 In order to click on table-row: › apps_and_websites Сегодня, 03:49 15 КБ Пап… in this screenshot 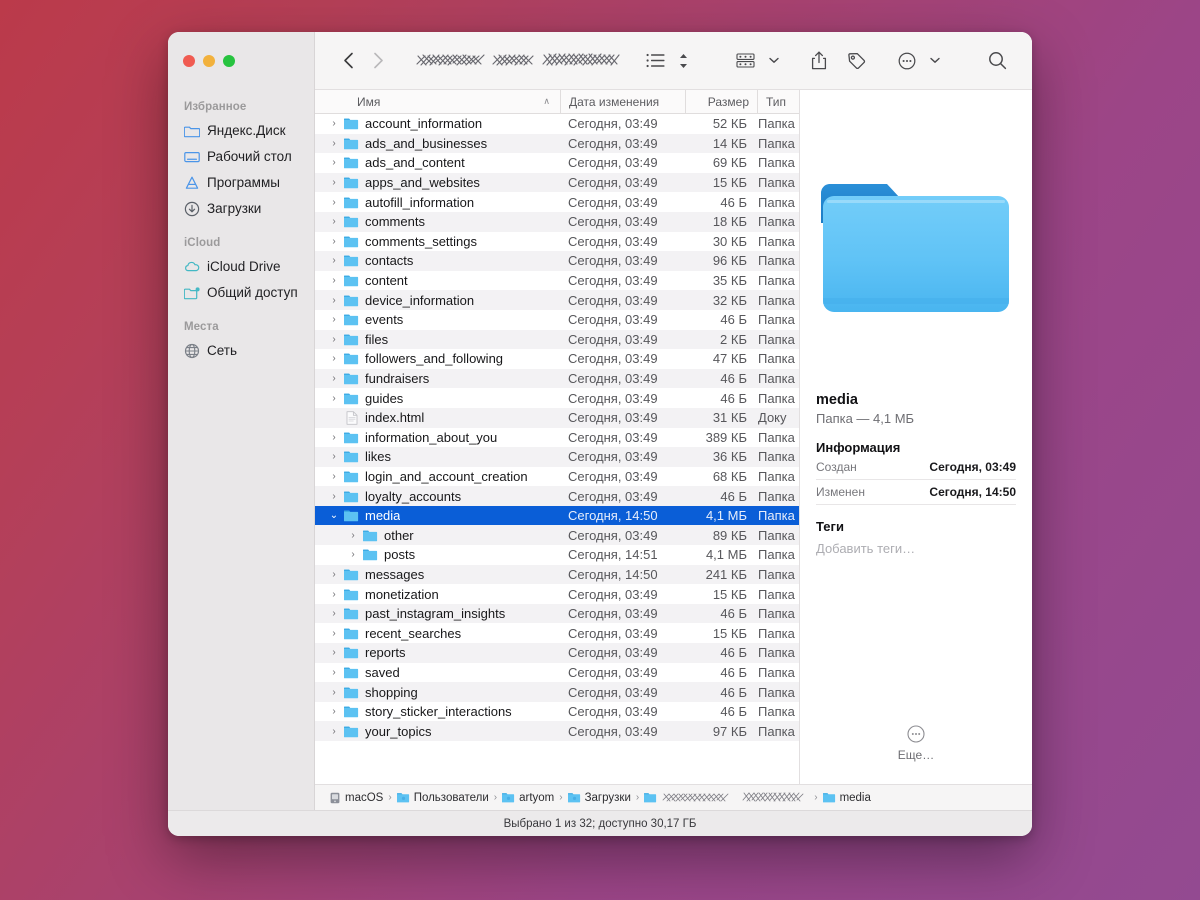, I will do `click(557, 182)`.